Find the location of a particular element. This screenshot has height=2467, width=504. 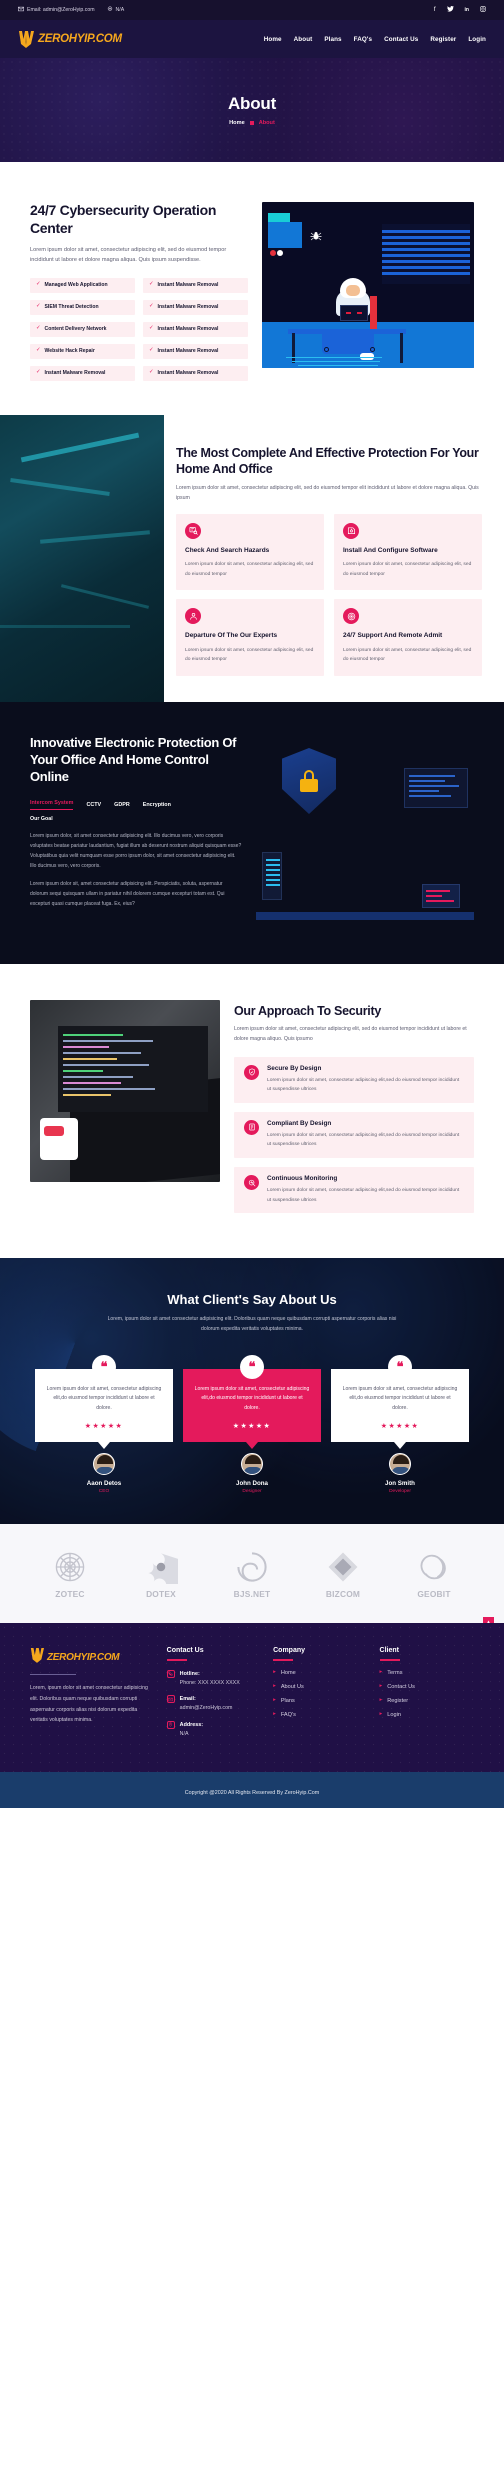

nav-item-login: Login is located at coordinates (477, 39).